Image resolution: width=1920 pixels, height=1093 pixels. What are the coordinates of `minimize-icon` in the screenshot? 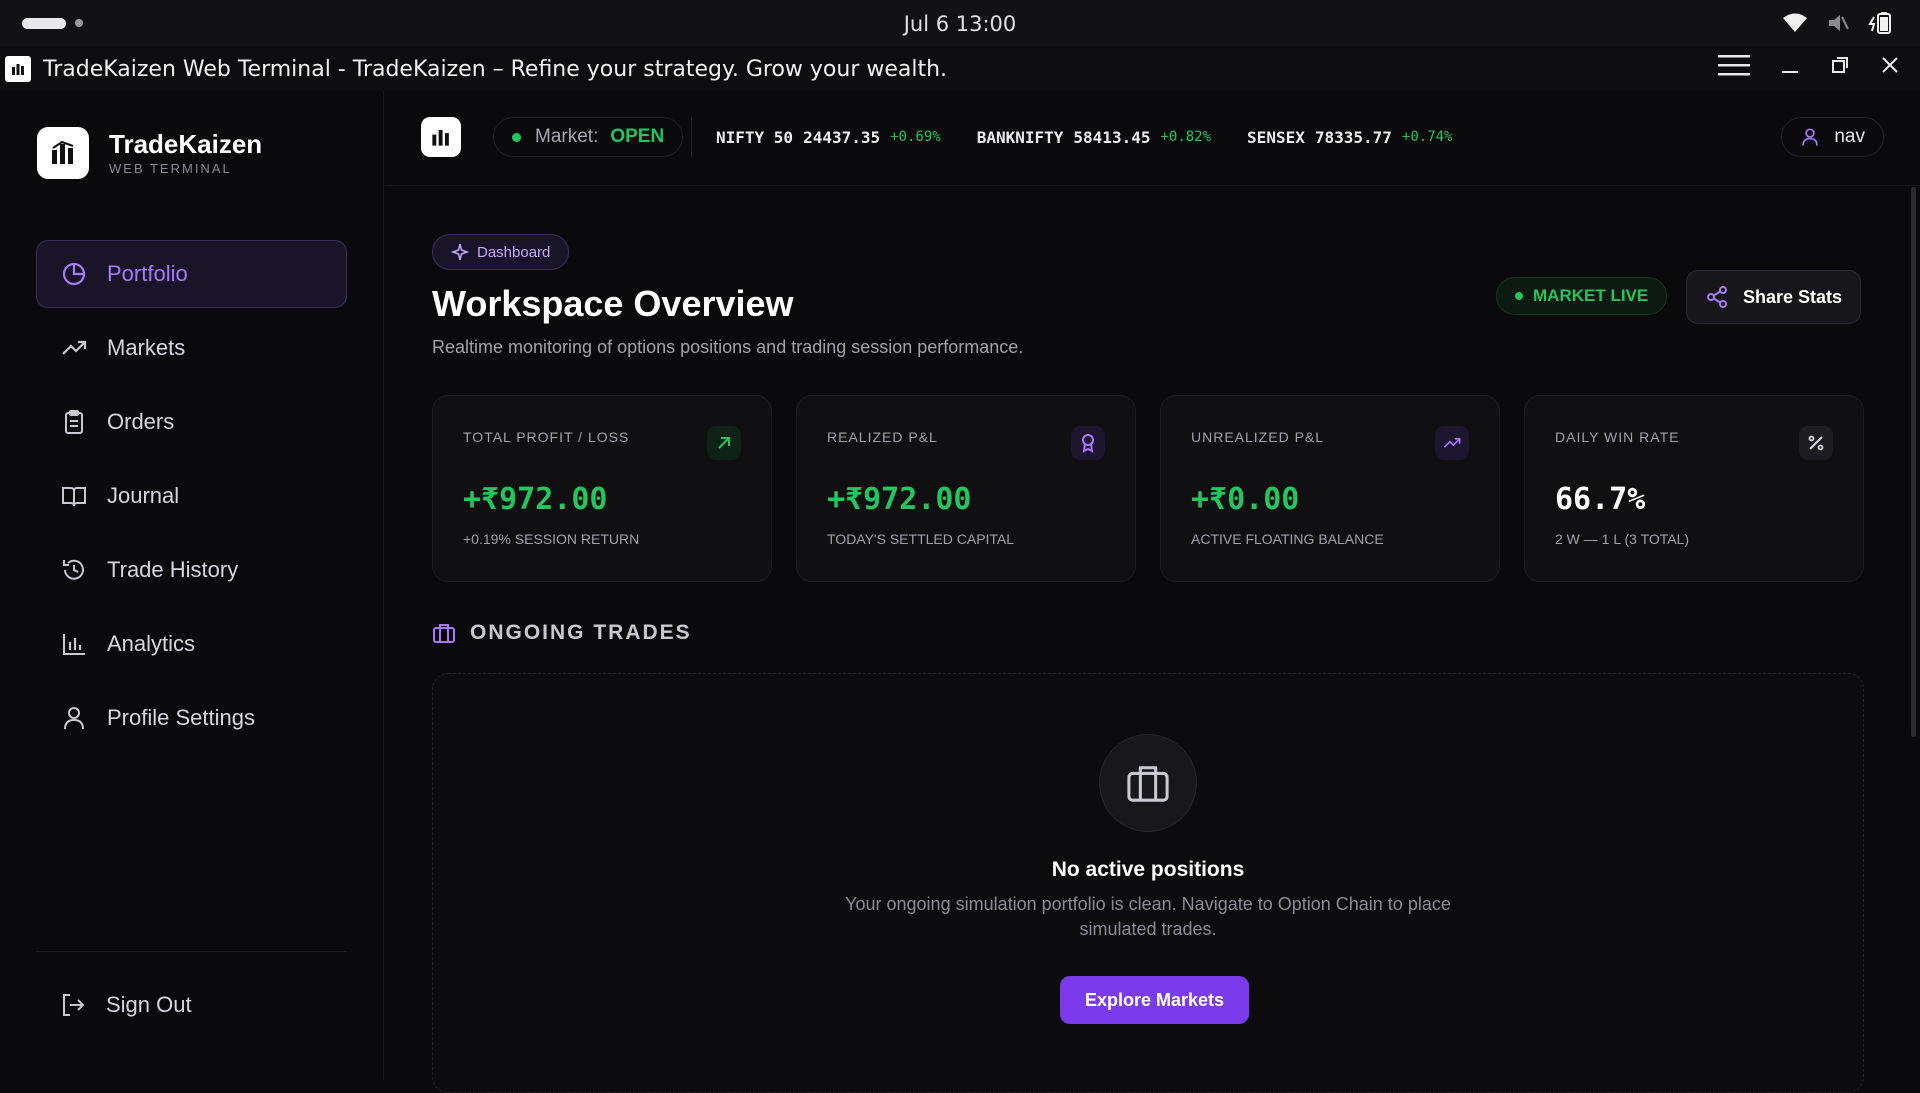 It's located at (1790, 65).